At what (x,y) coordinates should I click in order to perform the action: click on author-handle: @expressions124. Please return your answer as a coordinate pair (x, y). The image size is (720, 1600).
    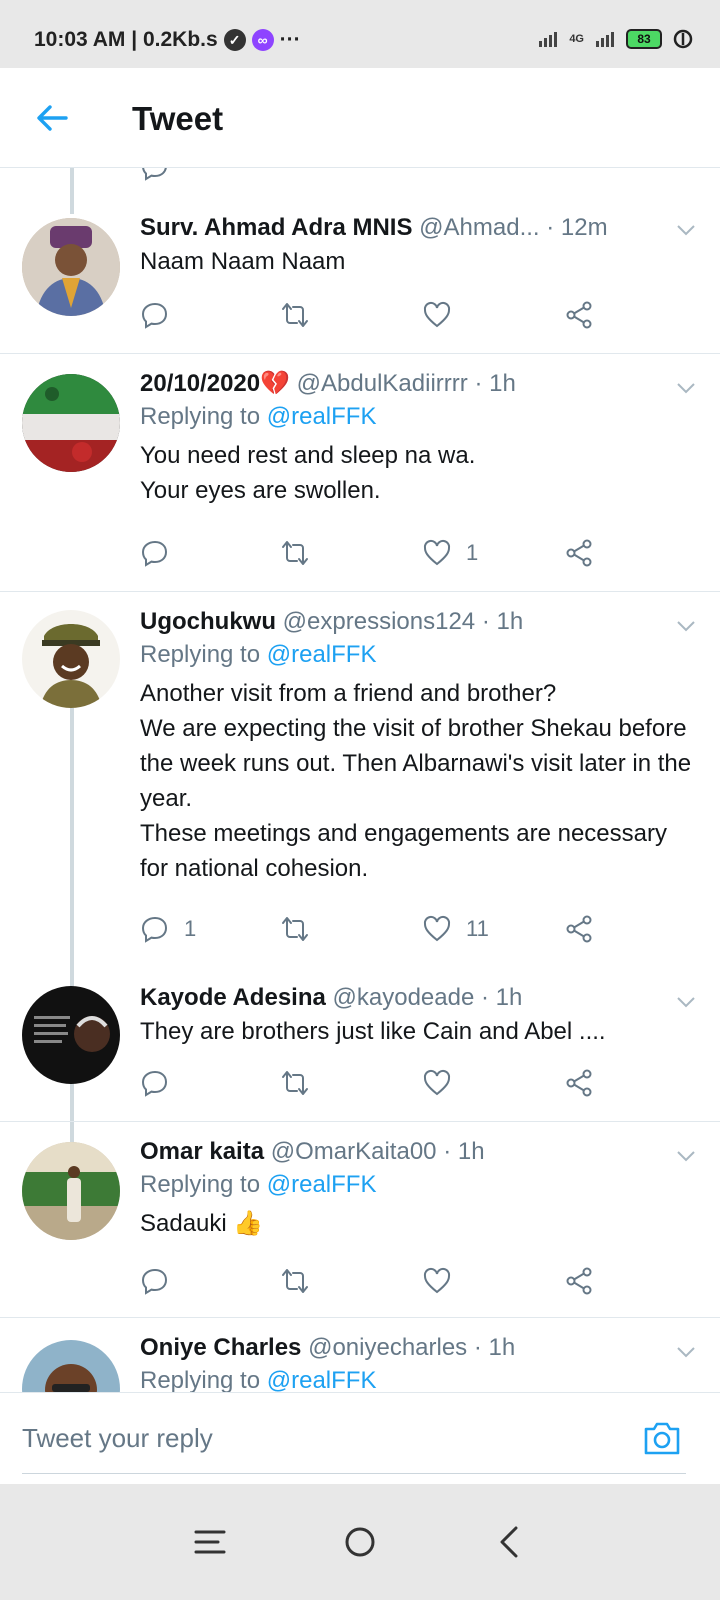
    Looking at the image, I should click on (379, 621).